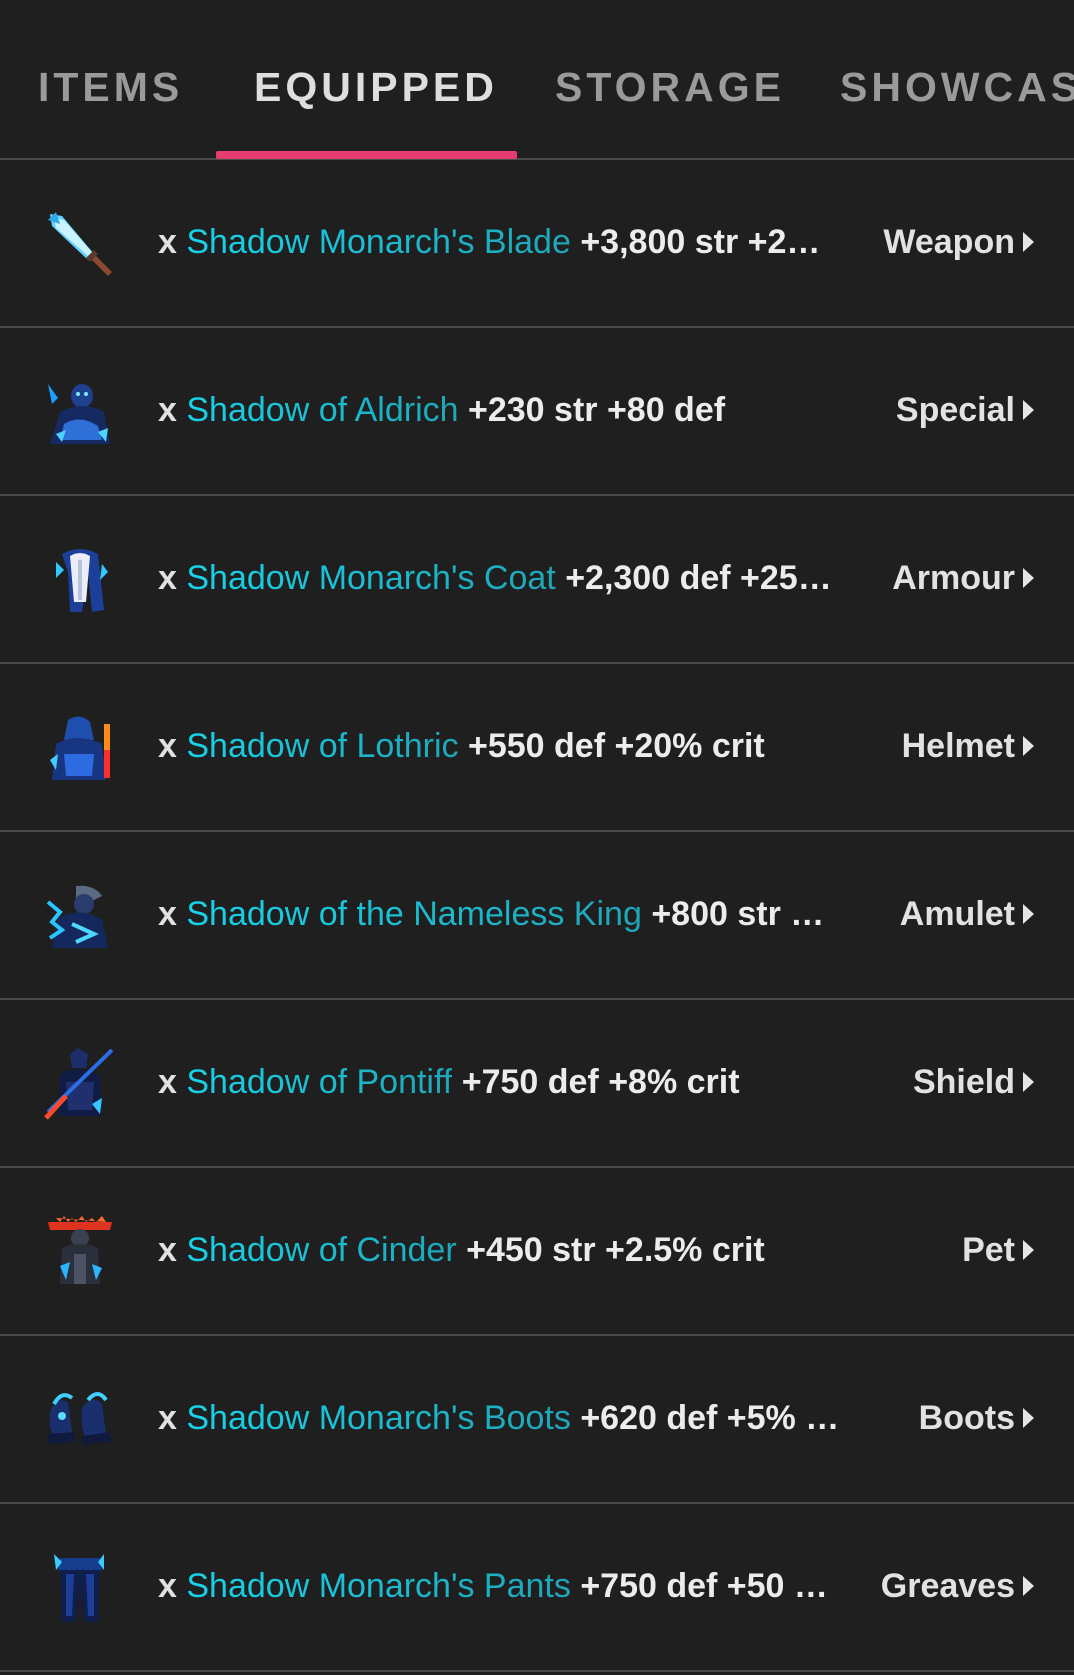 The width and height of the screenshot is (1074, 1675). Describe the element at coordinates (80, 1252) in the screenshot. I see `flame-crown-knight-icon` at that location.